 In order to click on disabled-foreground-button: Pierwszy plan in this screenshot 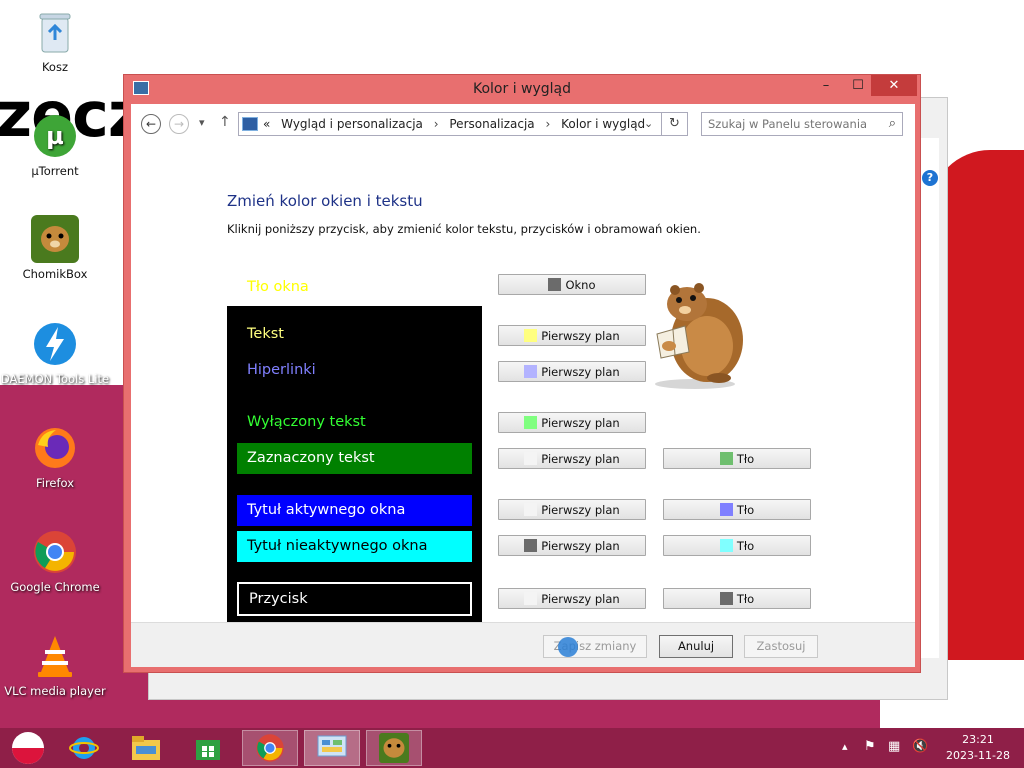, I will do `click(572, 422)`.